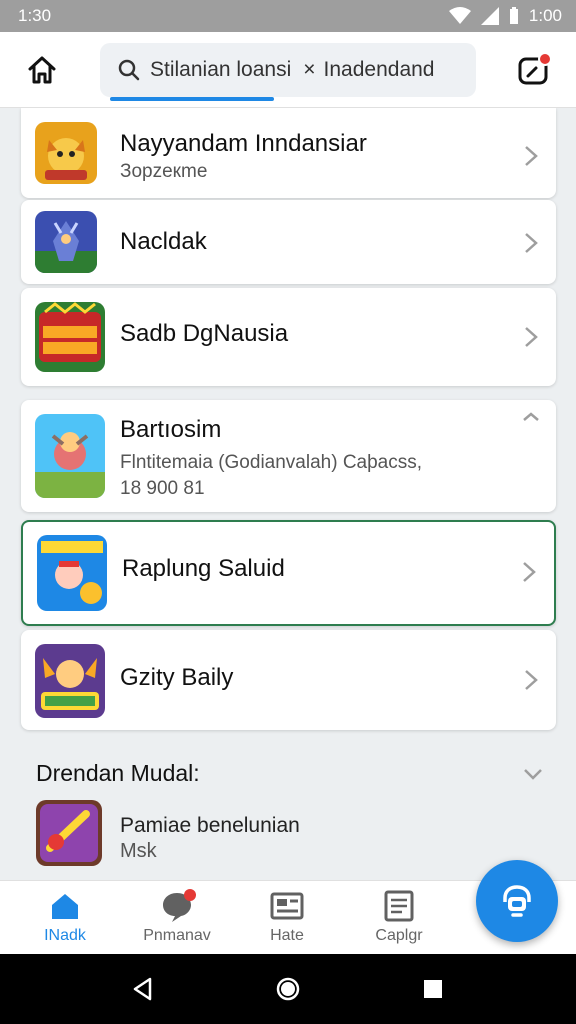 This screenshot has height=1024, width=576. What do you see at coordinates (433, 989) in the screenshot?
I see `recents-icon` at bounding box center [433, 989].